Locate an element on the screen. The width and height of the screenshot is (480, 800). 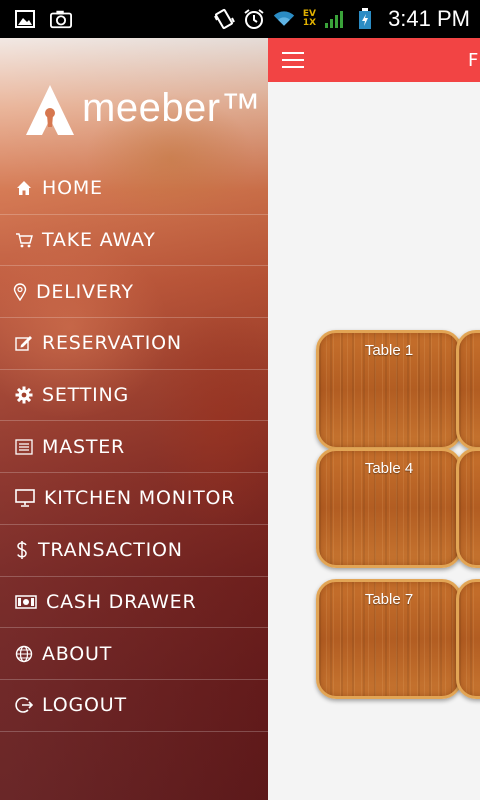
table-card-4: Table 4 is located at coordinates (389, 508).